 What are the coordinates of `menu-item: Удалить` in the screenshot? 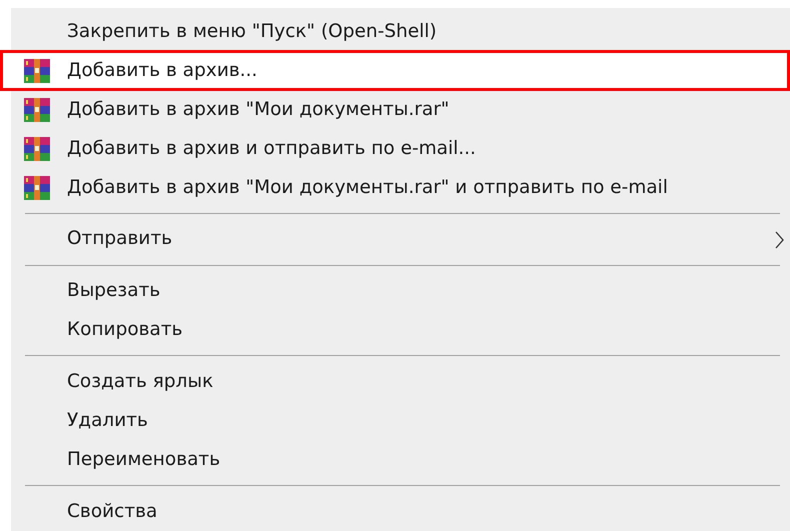 It's located at (400, 420).